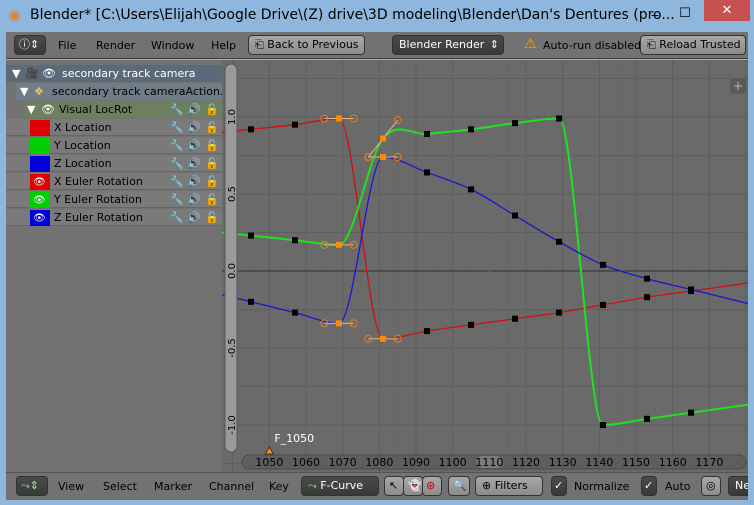 The height and width of the screenshot is (505, 754). What do you see at coordinates (448, 45) in the screenshot?
I see `render-engine-select: Blender Render ⇕` at bounding box center [448, 45].